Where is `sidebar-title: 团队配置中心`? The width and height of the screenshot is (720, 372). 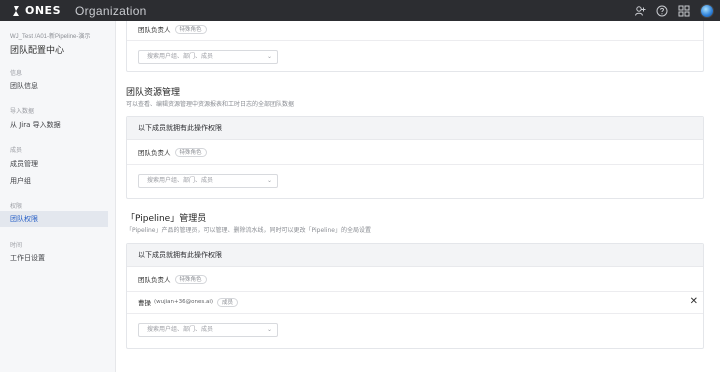 sidebar-title: 团队配置中心 is located at coordinates (37, 51).